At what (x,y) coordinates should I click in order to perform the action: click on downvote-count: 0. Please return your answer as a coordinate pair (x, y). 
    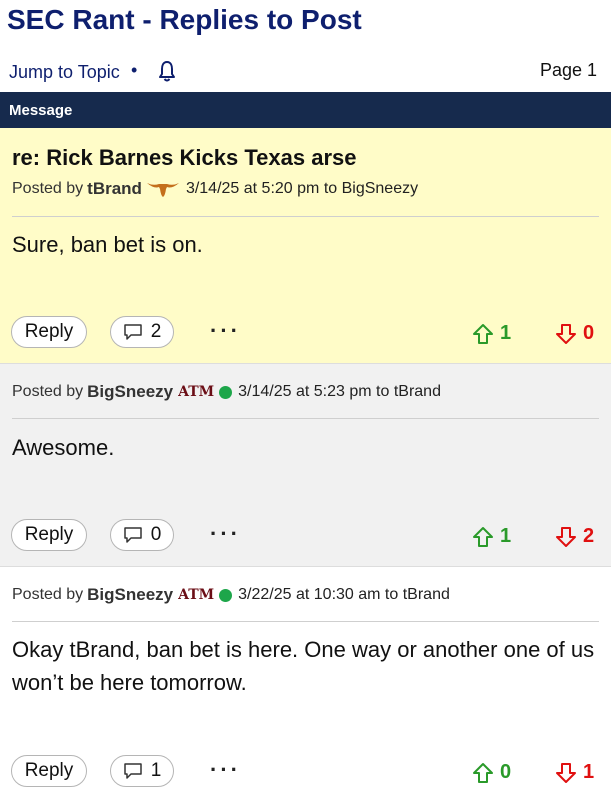
    Looking at the image, I should click on (589, 333).